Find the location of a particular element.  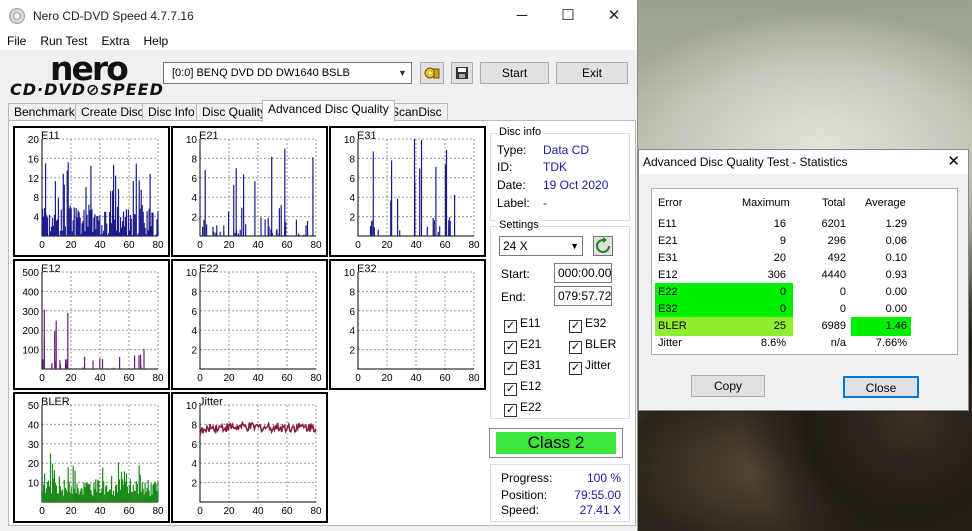

start-label: Start: is located at coordinates (515, 274).